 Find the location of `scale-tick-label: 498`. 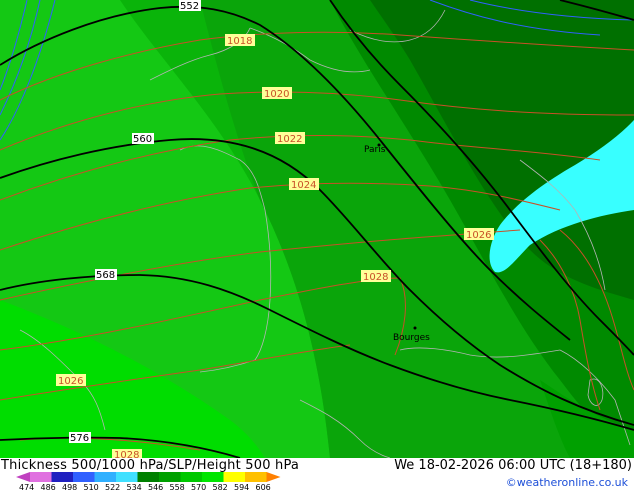

scale-tick-label: 498 is located at coordinates (70, 486).